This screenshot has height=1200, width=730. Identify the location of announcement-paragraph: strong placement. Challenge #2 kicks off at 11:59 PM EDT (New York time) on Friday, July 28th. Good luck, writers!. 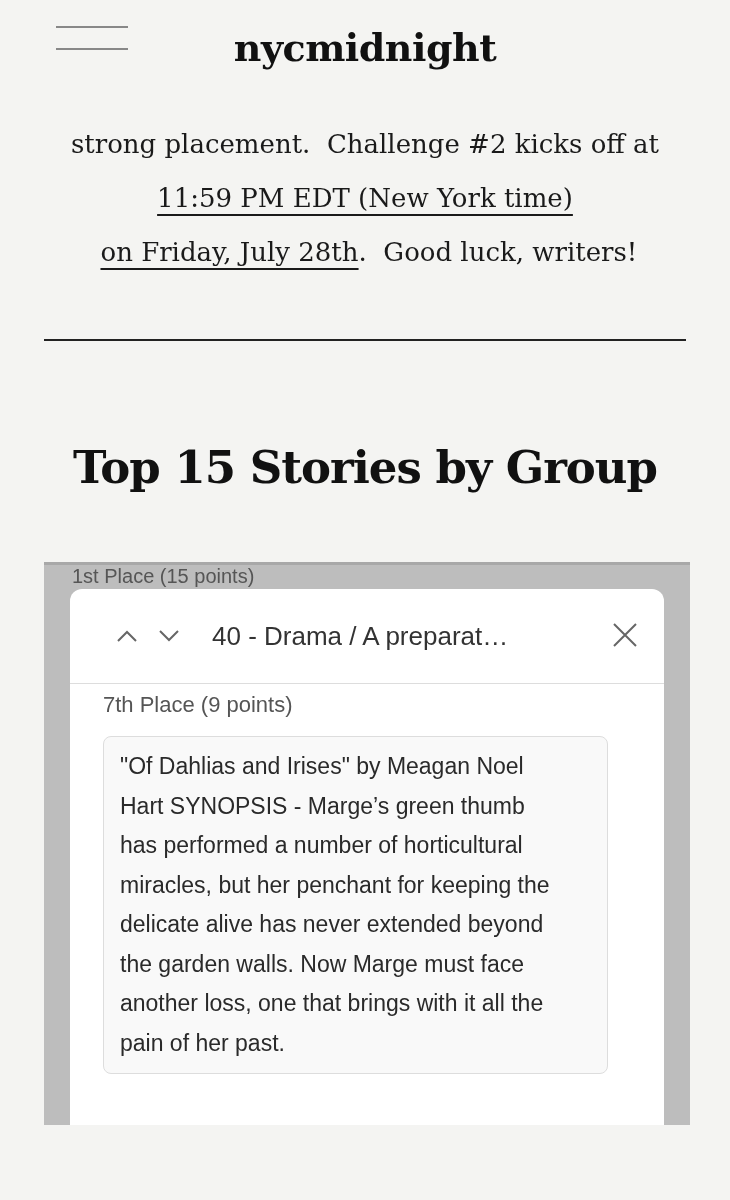
(365, 198).